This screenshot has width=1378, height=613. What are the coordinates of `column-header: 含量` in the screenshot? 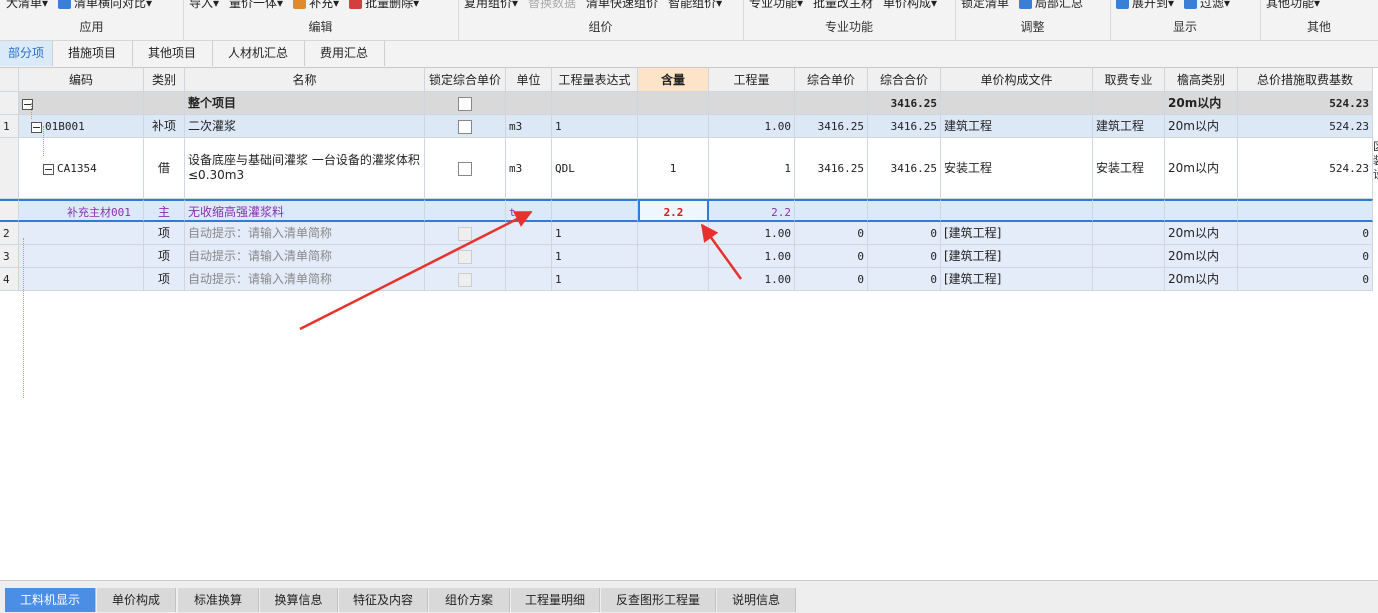 It's located at (673, 80).